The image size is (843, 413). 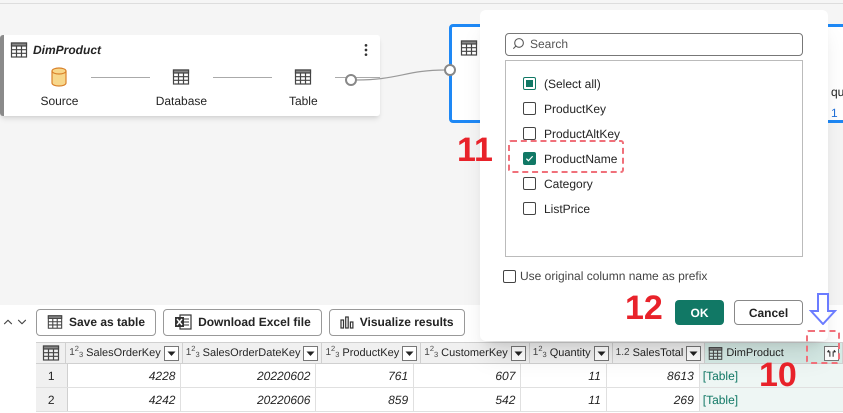 I want to click on option-label: ProductName, so click(x=581, y=159).